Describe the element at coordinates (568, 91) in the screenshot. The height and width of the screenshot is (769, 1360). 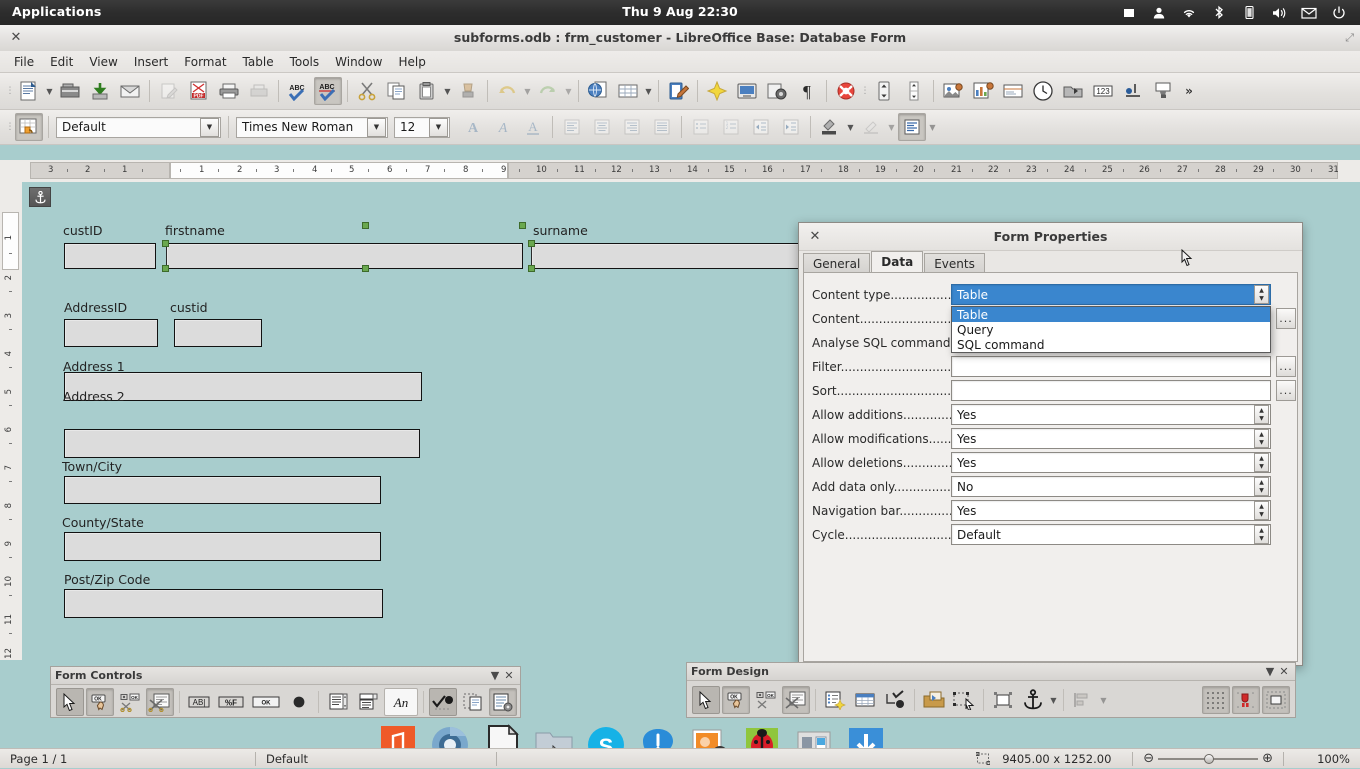
I see `redo-dropdown: ▼` at that location.